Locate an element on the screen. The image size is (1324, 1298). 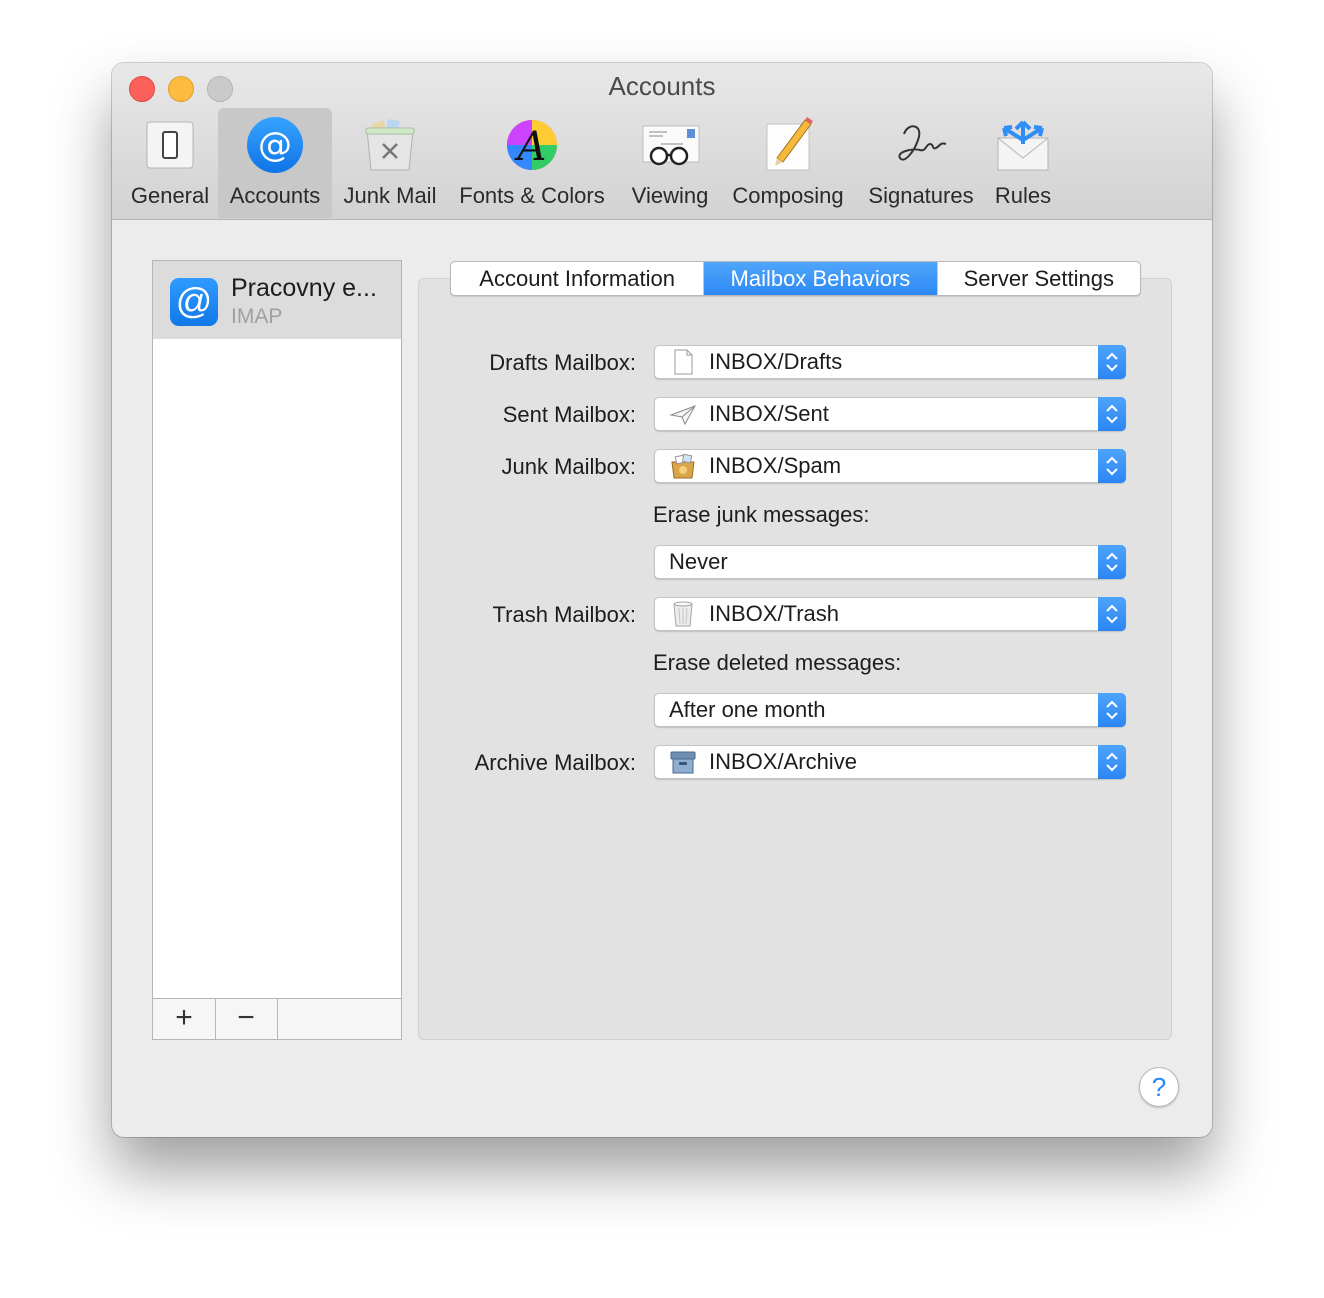
add-account-button: + is located at coordinates (184, 1019).